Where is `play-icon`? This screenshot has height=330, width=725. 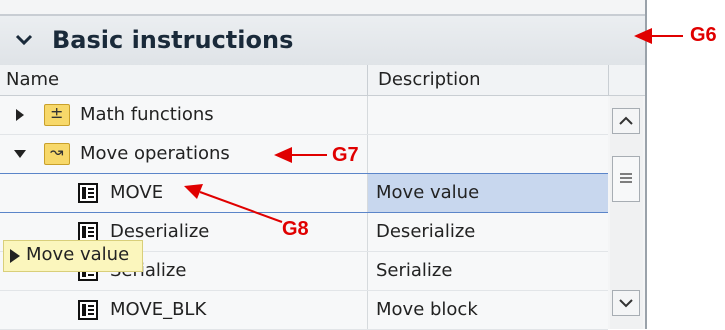
play-icon is located at coordinates (15, 256).